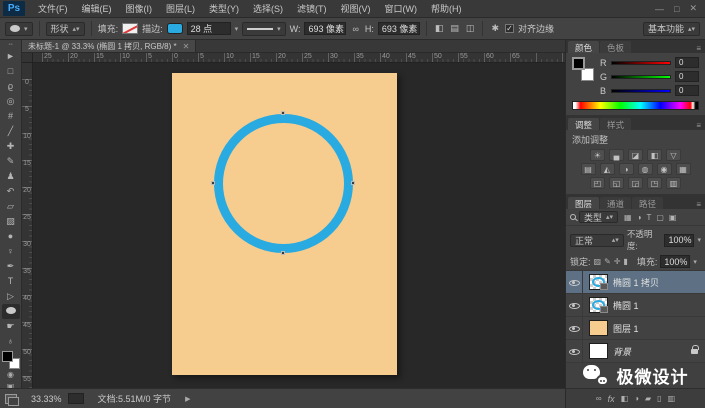 The image size is (705, 408). Describe the element at coordinates (180, 8) in the screenshot. I see `menu-item: 图层(L)` at that location.